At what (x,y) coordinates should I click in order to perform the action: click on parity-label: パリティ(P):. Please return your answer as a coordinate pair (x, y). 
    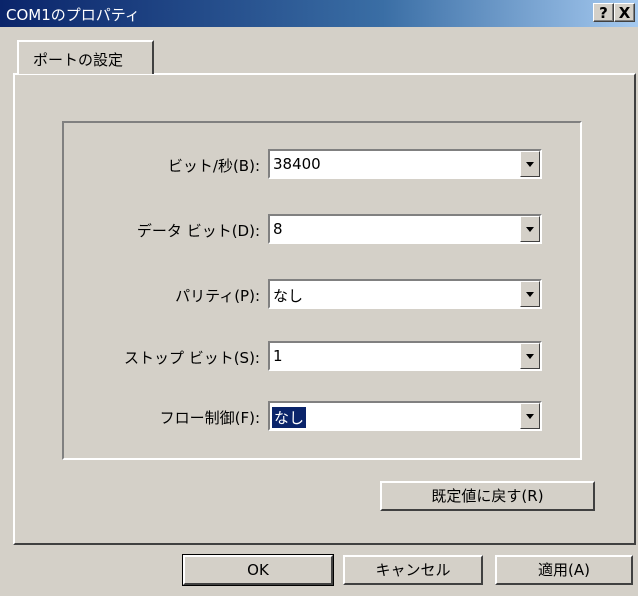
    Looking at the image, I should click on (217, 296).